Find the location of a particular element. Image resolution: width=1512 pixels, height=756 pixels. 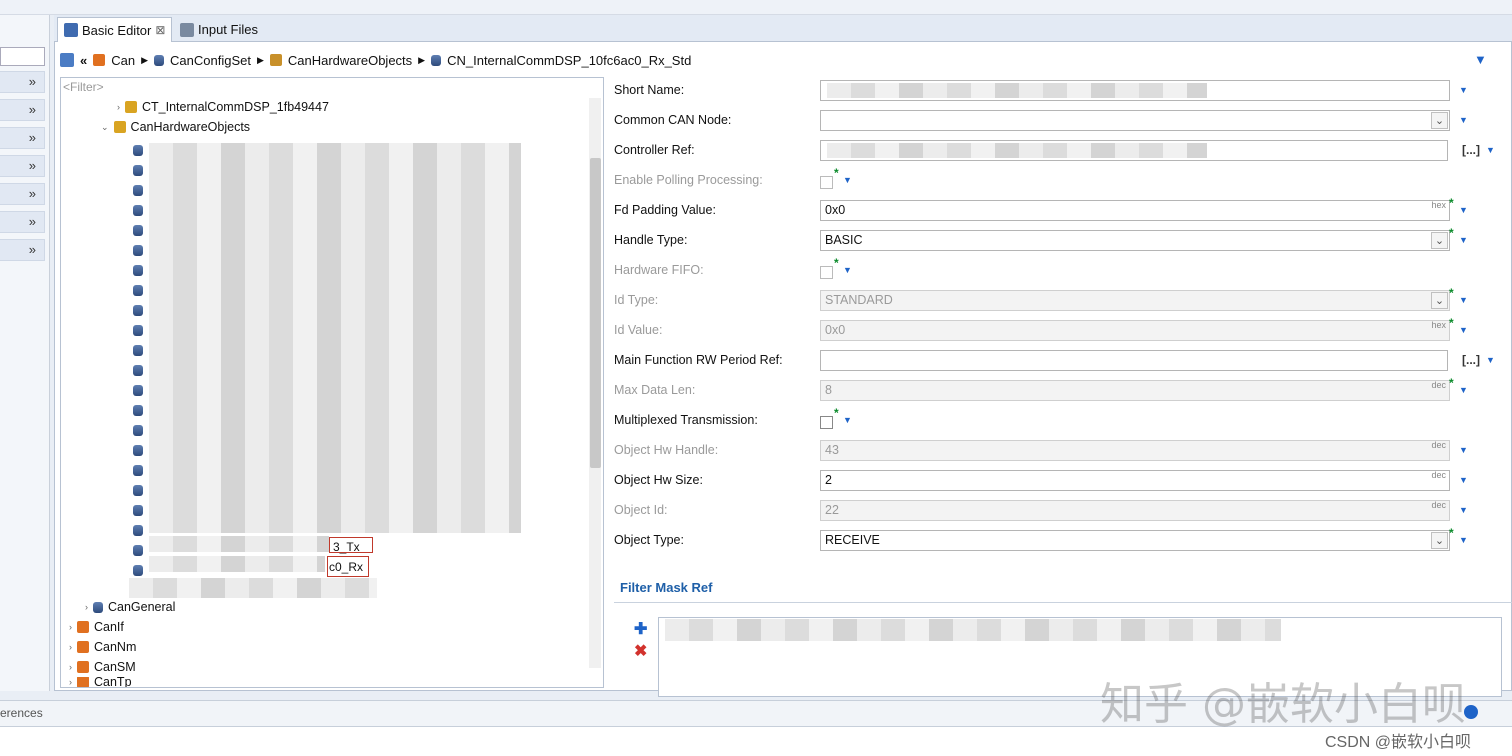

breadcrumb-item: CN_InternalCommDSP_10fc6ac0_Rx_Std is located at coordinates (569, 60).